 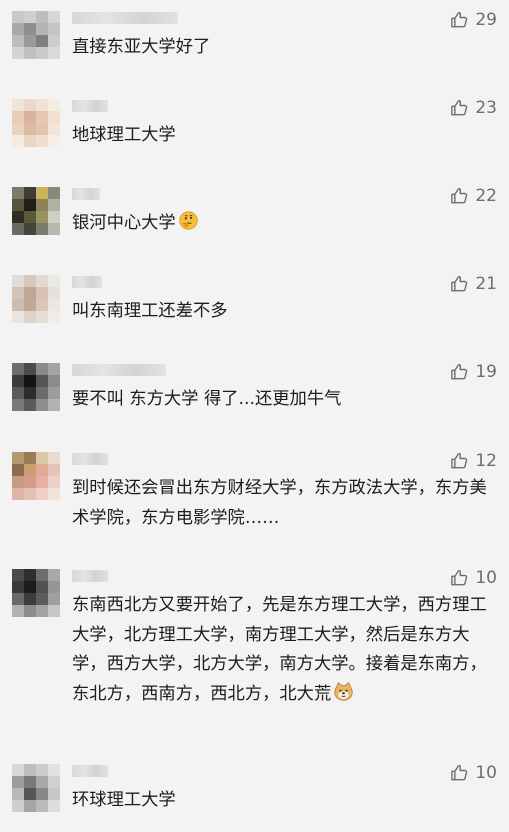 I want to click on comment-text: 环球理工大学, so click(x=280, y=801).